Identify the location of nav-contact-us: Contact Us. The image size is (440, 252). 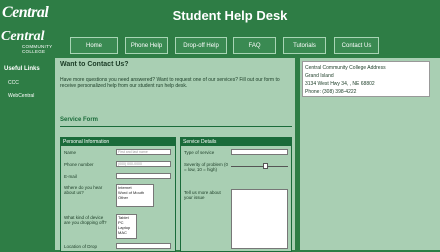
(356, 45).